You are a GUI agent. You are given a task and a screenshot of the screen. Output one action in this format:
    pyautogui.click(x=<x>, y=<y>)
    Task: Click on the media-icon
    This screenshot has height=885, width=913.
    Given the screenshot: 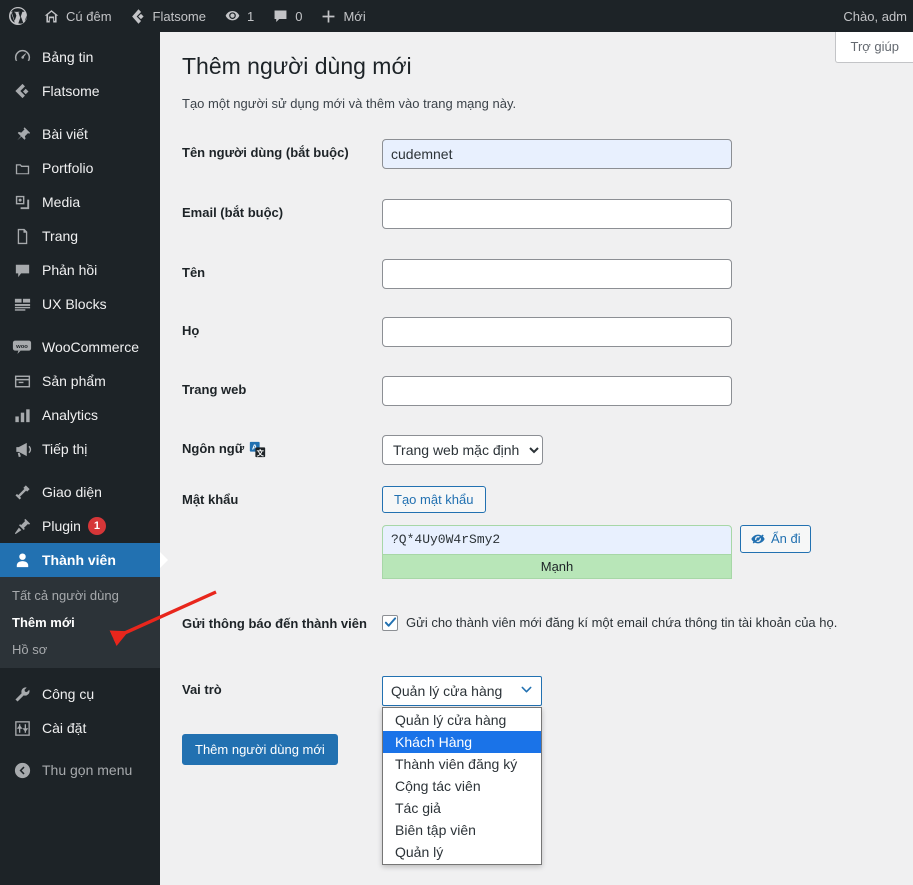 What is the action you would take?
    pyautogui.click(x=22, y=202)
    